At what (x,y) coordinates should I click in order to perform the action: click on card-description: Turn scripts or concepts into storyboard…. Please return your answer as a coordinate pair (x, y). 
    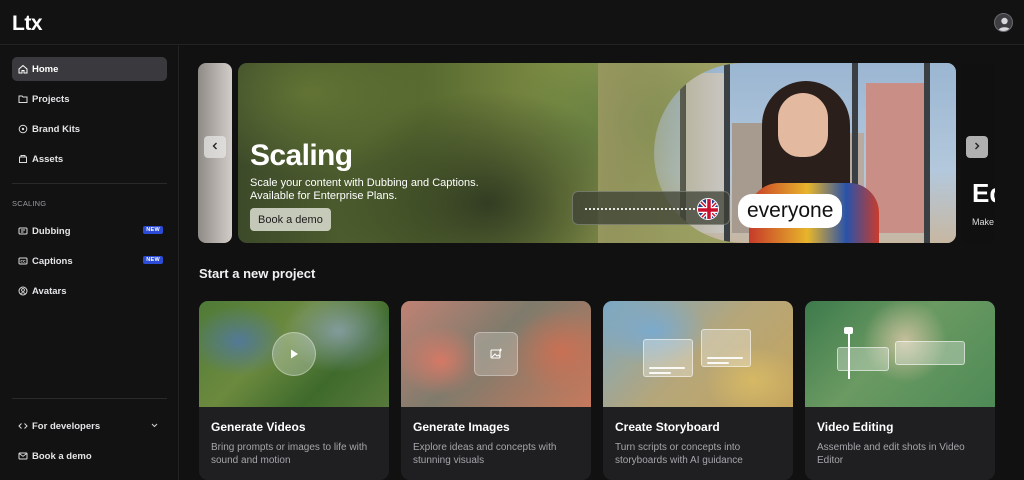
    Looking at the image, I should click on (679, 454).